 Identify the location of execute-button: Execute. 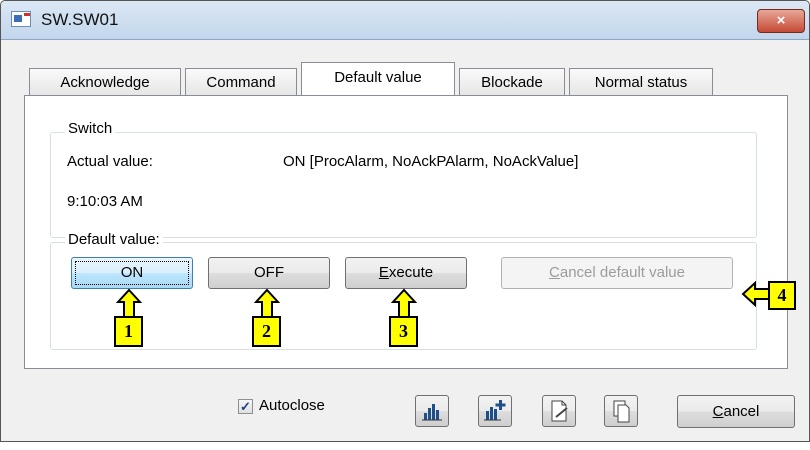
(406, 273).